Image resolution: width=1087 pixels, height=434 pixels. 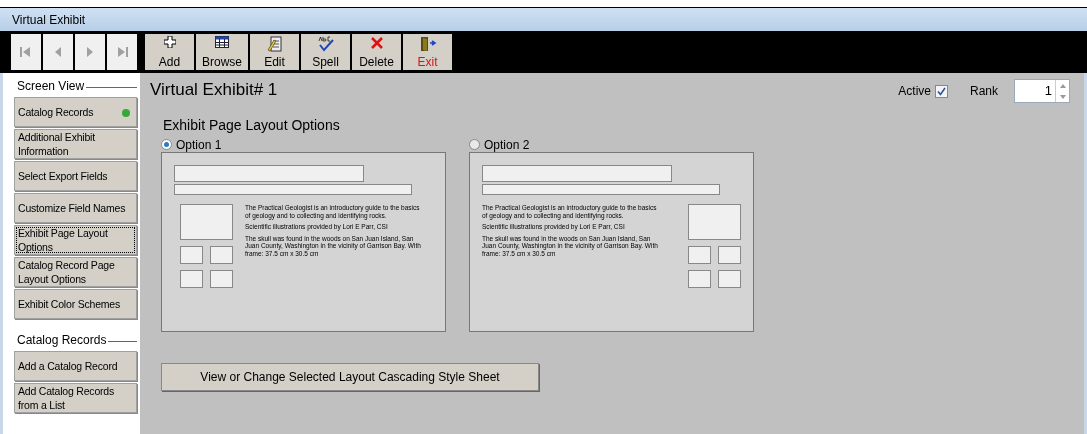 I want to click on sidebar-button: Add a Catalog Record, so click(x=75, y=366).